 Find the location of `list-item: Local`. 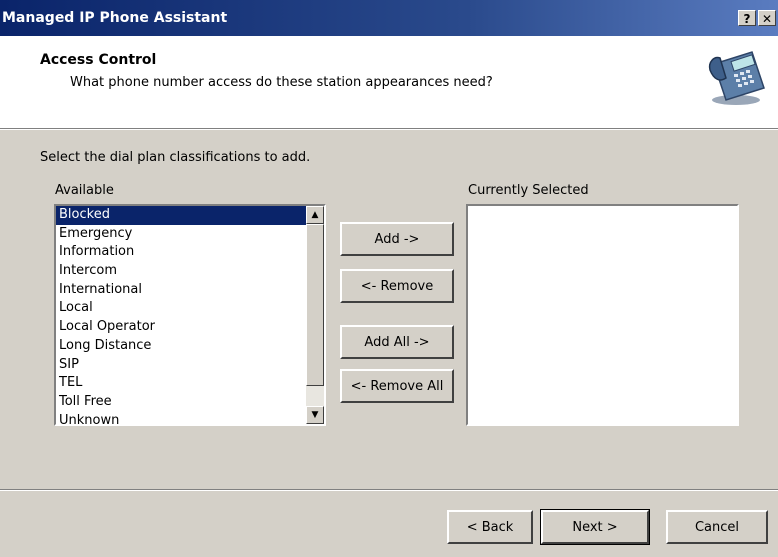

list-item: Local is located at coordinates (181, 308).